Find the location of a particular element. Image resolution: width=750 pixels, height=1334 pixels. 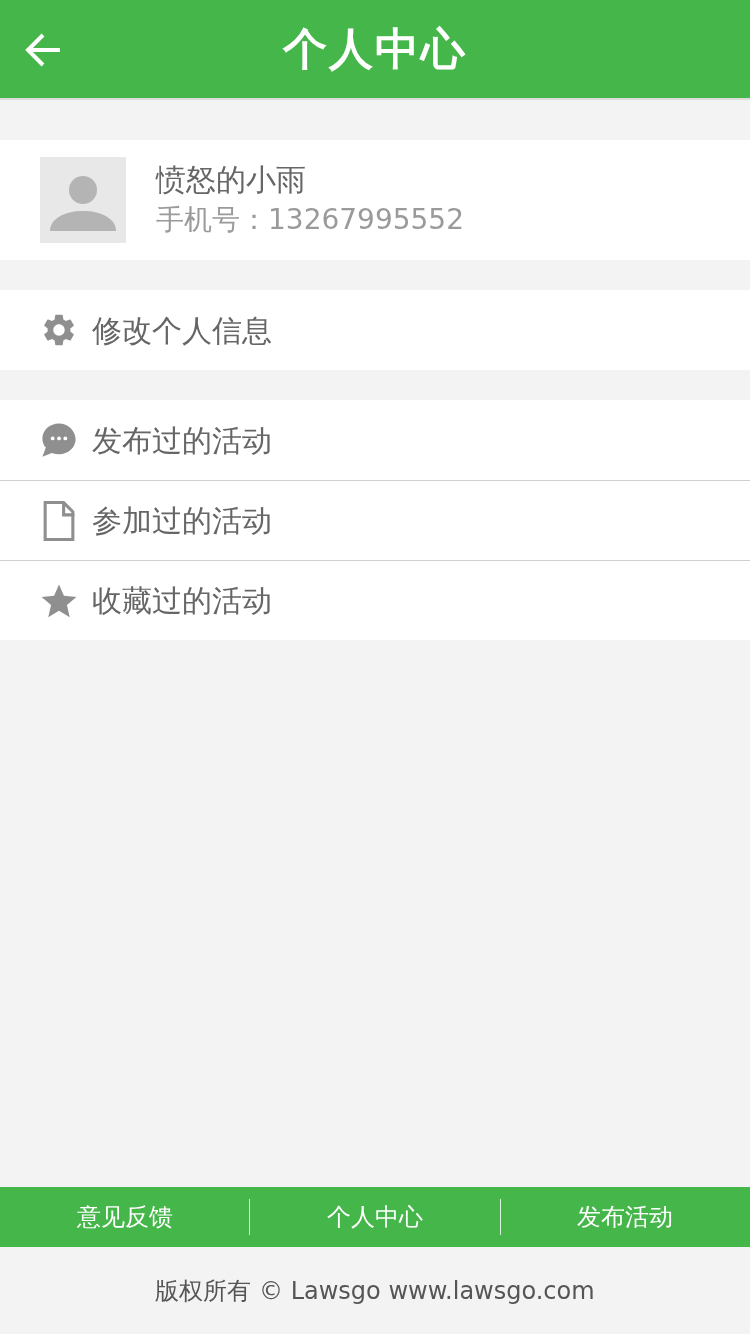

chat-bubble-icon is located at coordinates (59, 440).